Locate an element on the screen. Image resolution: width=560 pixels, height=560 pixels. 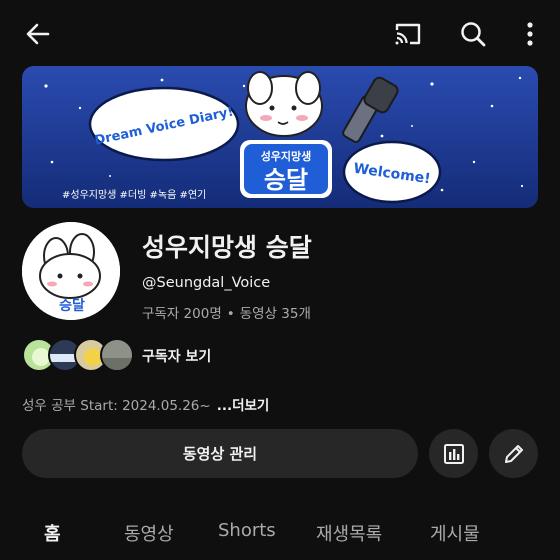
dream-voice-bubble: Dream Voice Diary! is located at coordinates (164, 124).